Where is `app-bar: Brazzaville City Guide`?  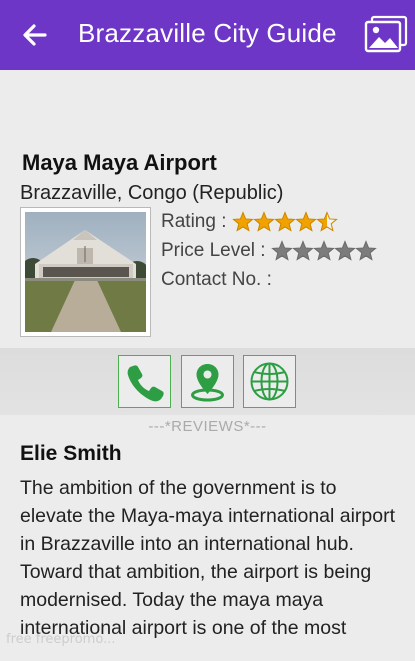 app-bar: Brazzaville City Guide is located at coordinates (207, 35).